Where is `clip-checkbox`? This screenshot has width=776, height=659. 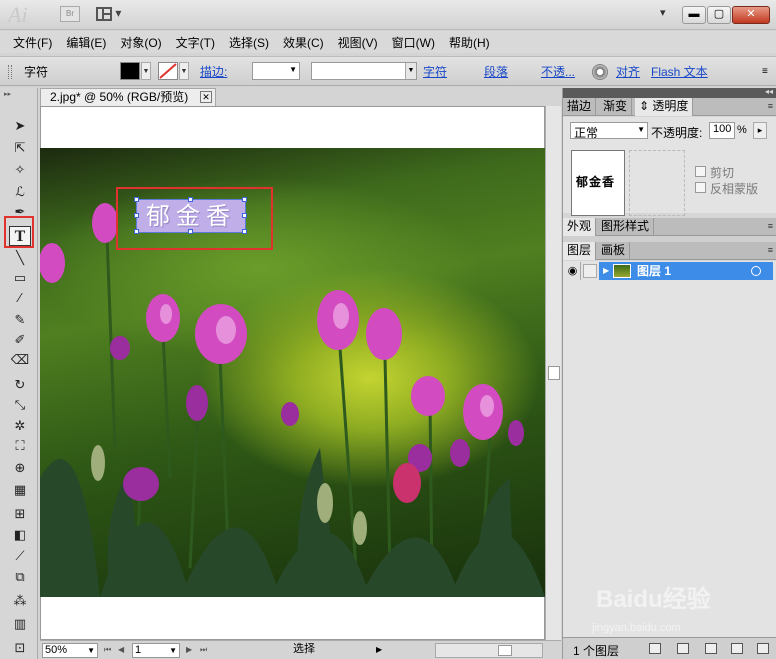
clip-checkbox is located at coordinates (700, 171).